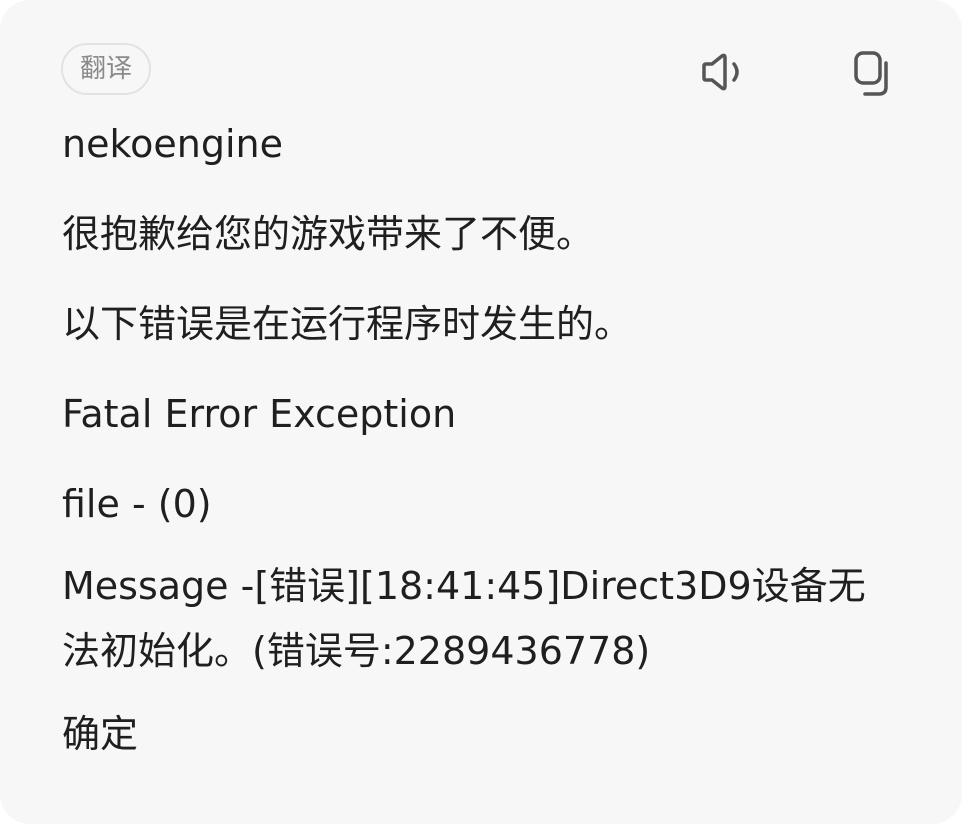 This screenshot has width=973, height=824. I want to click on apology-line: 很抱歉给您的游戏带来了不便。, so click(328, 234).